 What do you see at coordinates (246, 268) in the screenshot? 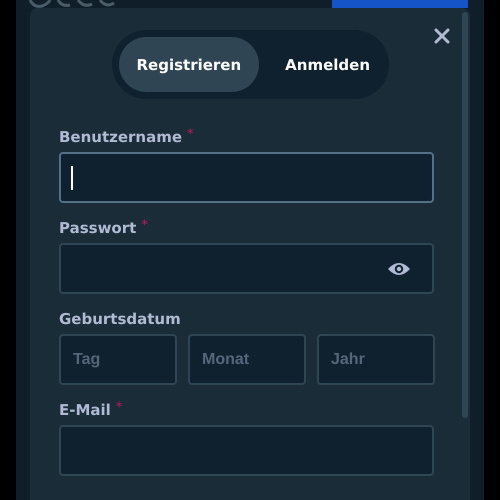
I see `password-field` at bounding box center [246, 268].